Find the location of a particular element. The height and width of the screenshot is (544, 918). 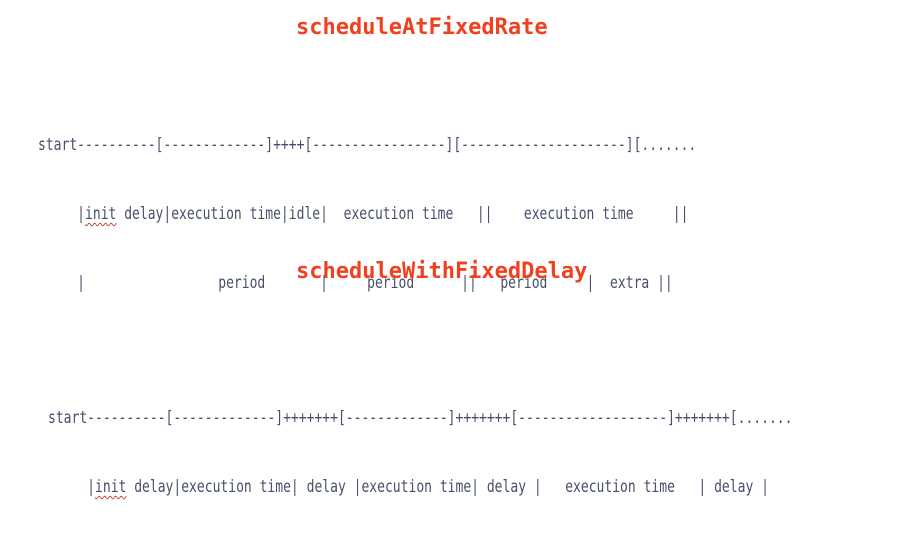

fixed-delay-flagged-word: init is located at coordinates (111, 486).